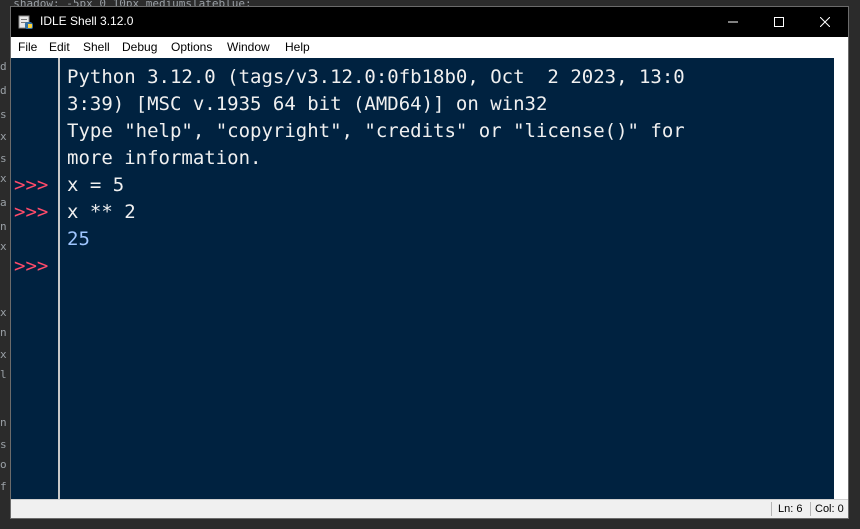  Describe the element at coordinates (429, 22) in the screenshot. I see `title-bar: IDLE Shell 3.12.0` at that location.